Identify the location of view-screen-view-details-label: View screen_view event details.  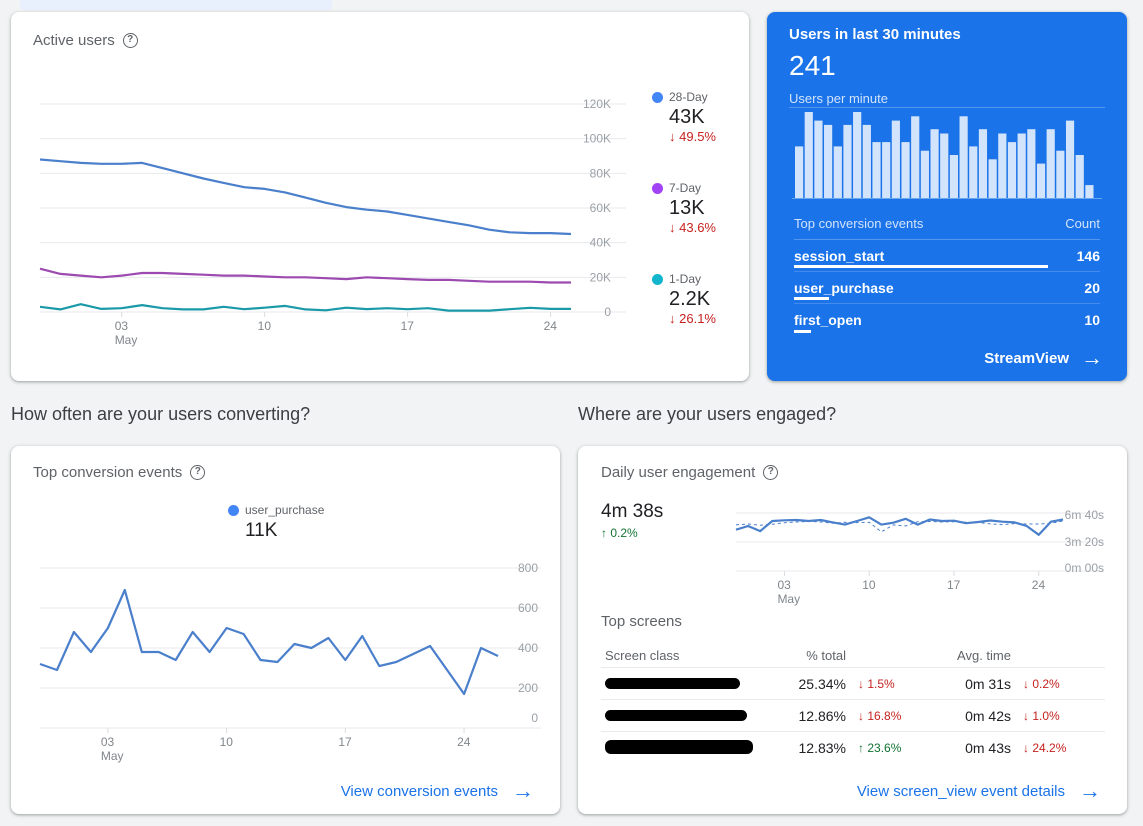
(960, 791).